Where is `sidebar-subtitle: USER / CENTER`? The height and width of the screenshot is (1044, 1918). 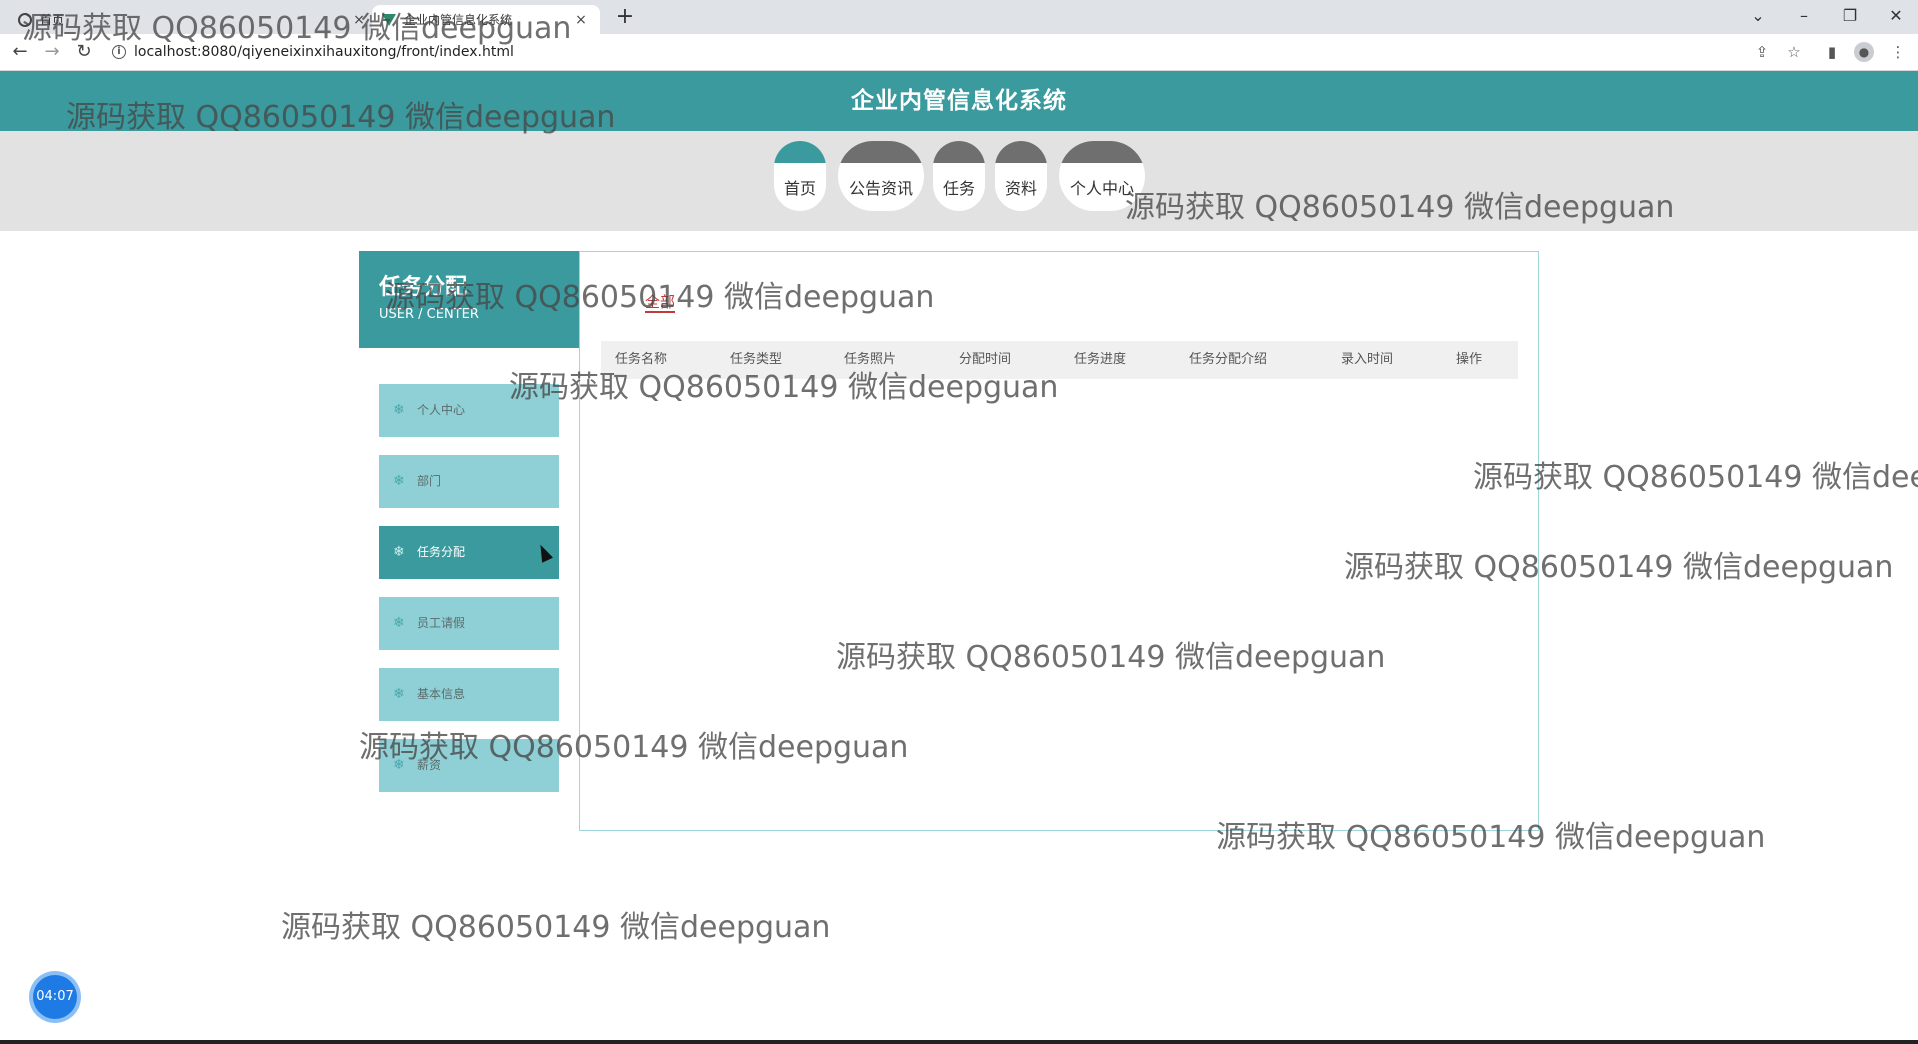
sidebar-subtitle: USER / CENTER is located at coordinates (429, 314).